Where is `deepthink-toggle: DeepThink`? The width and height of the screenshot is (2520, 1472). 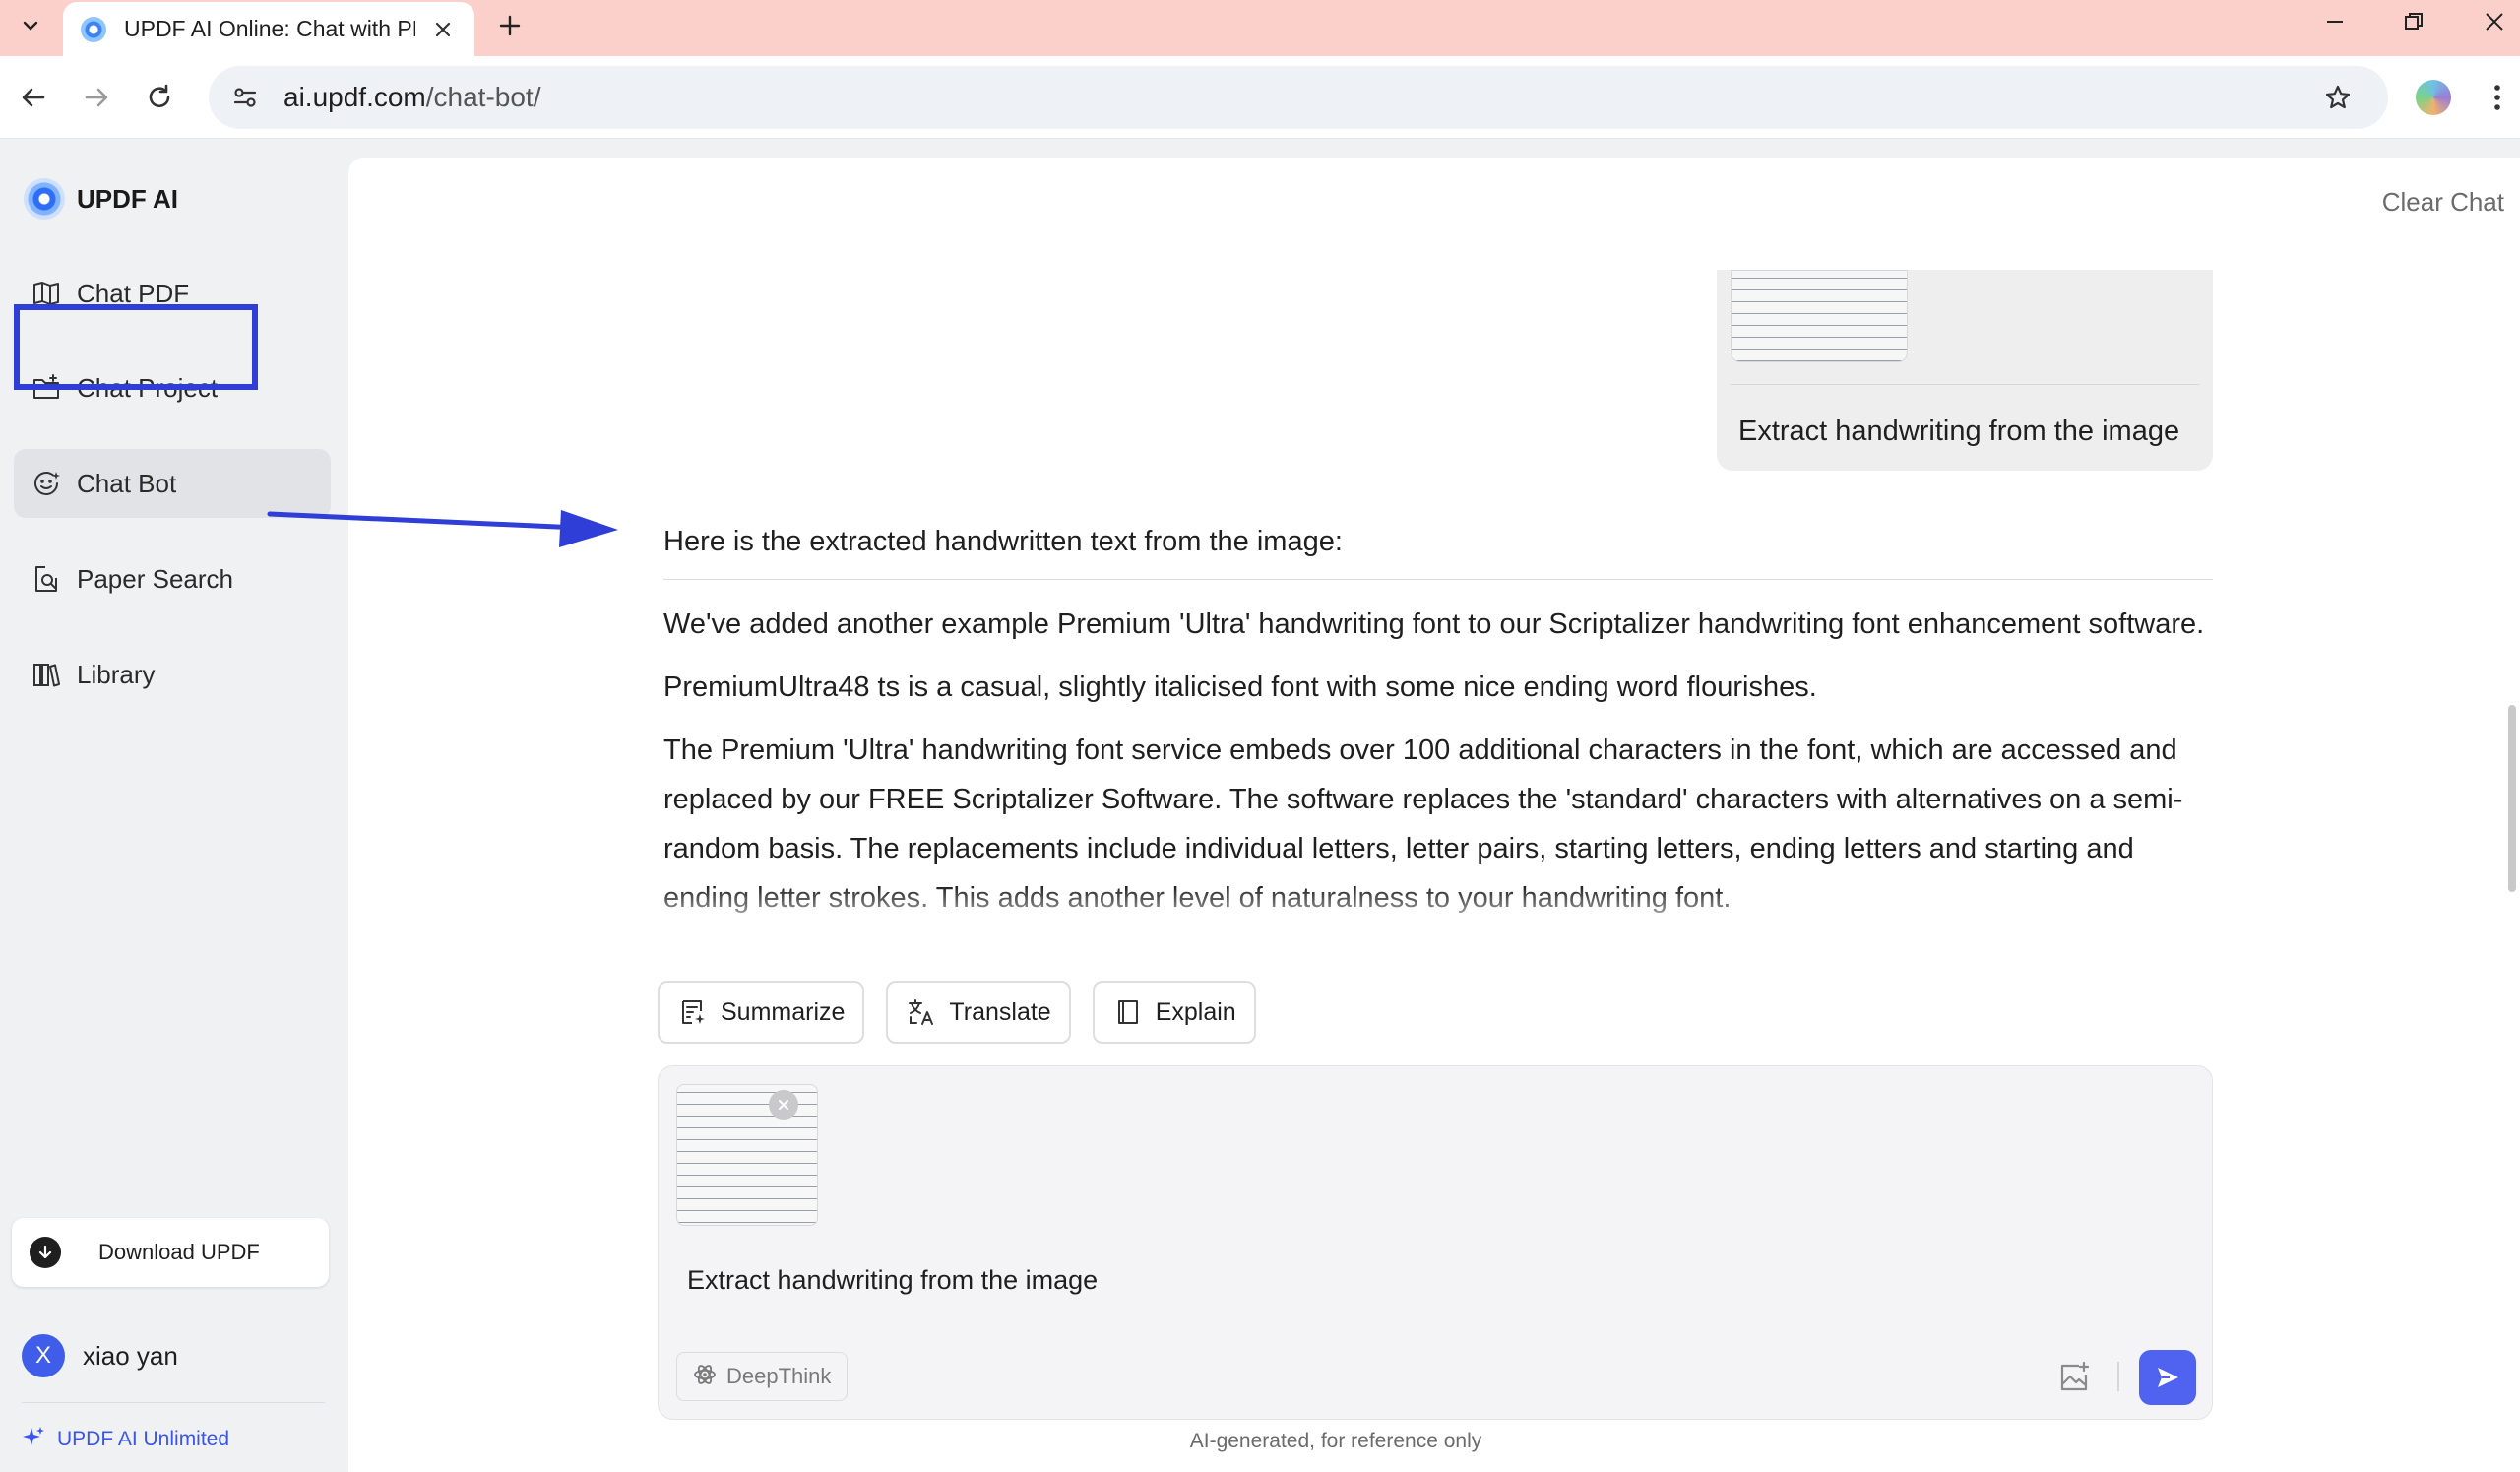 deepthink-toggle: DeepThink is located at coordinates (762, 1376).